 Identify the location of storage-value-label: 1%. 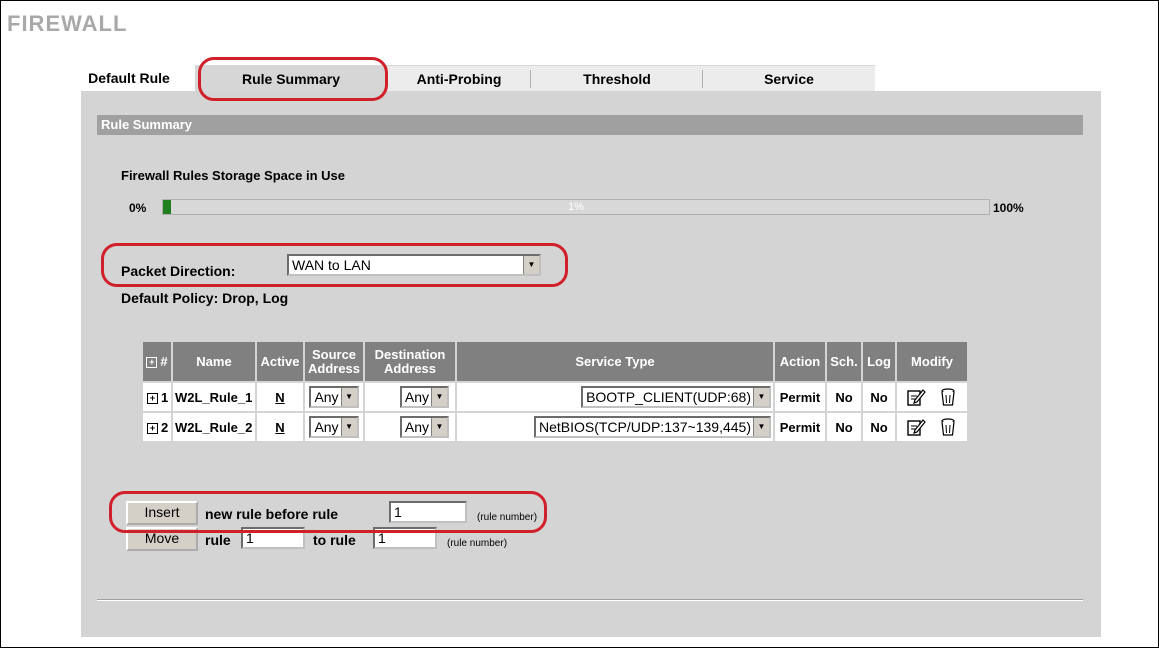
(576, 207).